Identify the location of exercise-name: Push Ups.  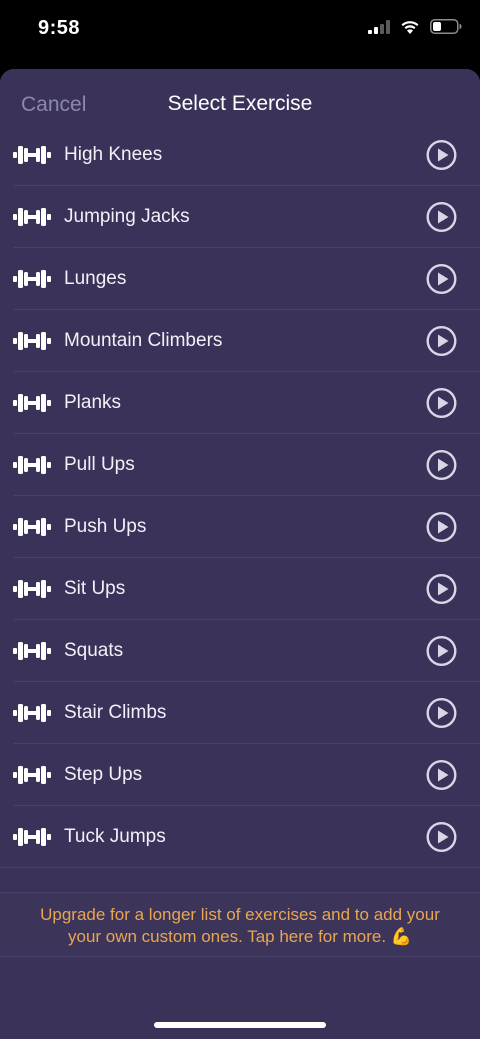
(105, 526).